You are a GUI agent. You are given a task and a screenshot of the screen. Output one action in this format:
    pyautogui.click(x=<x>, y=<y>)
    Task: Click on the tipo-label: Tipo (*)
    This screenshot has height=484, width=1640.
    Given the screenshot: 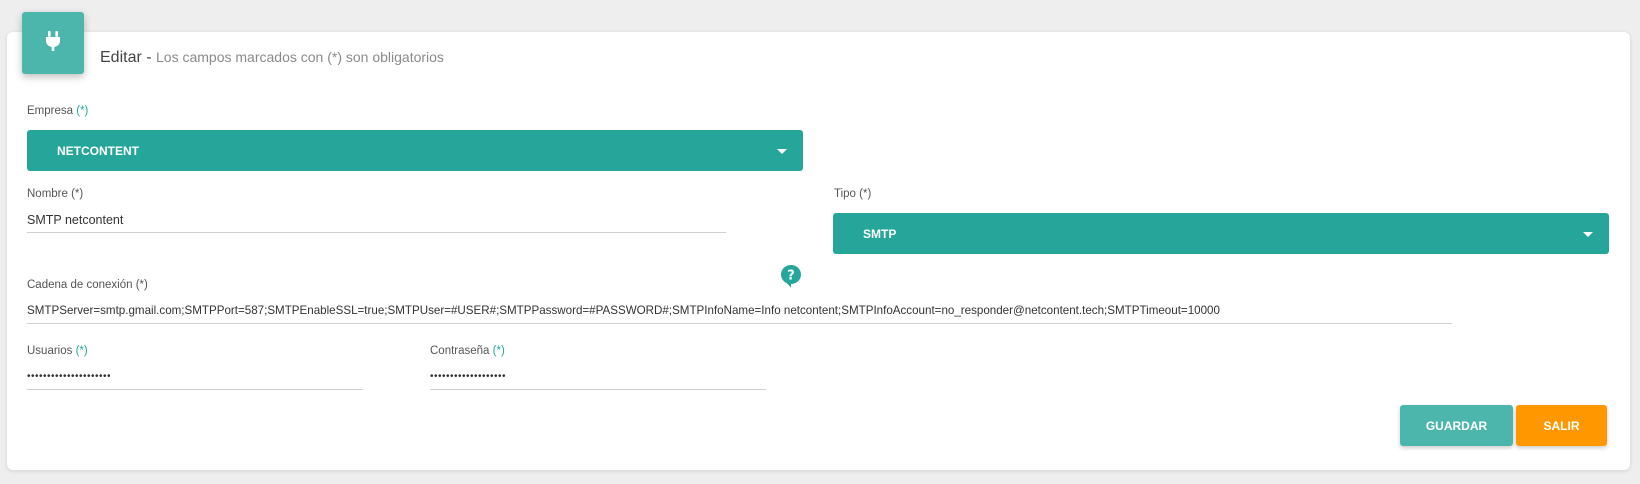 What is the action you would take?
    pyautogui.click(x=853, y=194)
    